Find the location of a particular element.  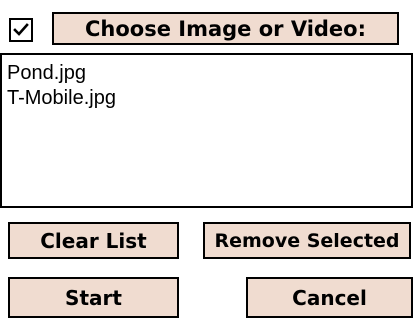

start-button: Start is located at coordinates (93, 297).